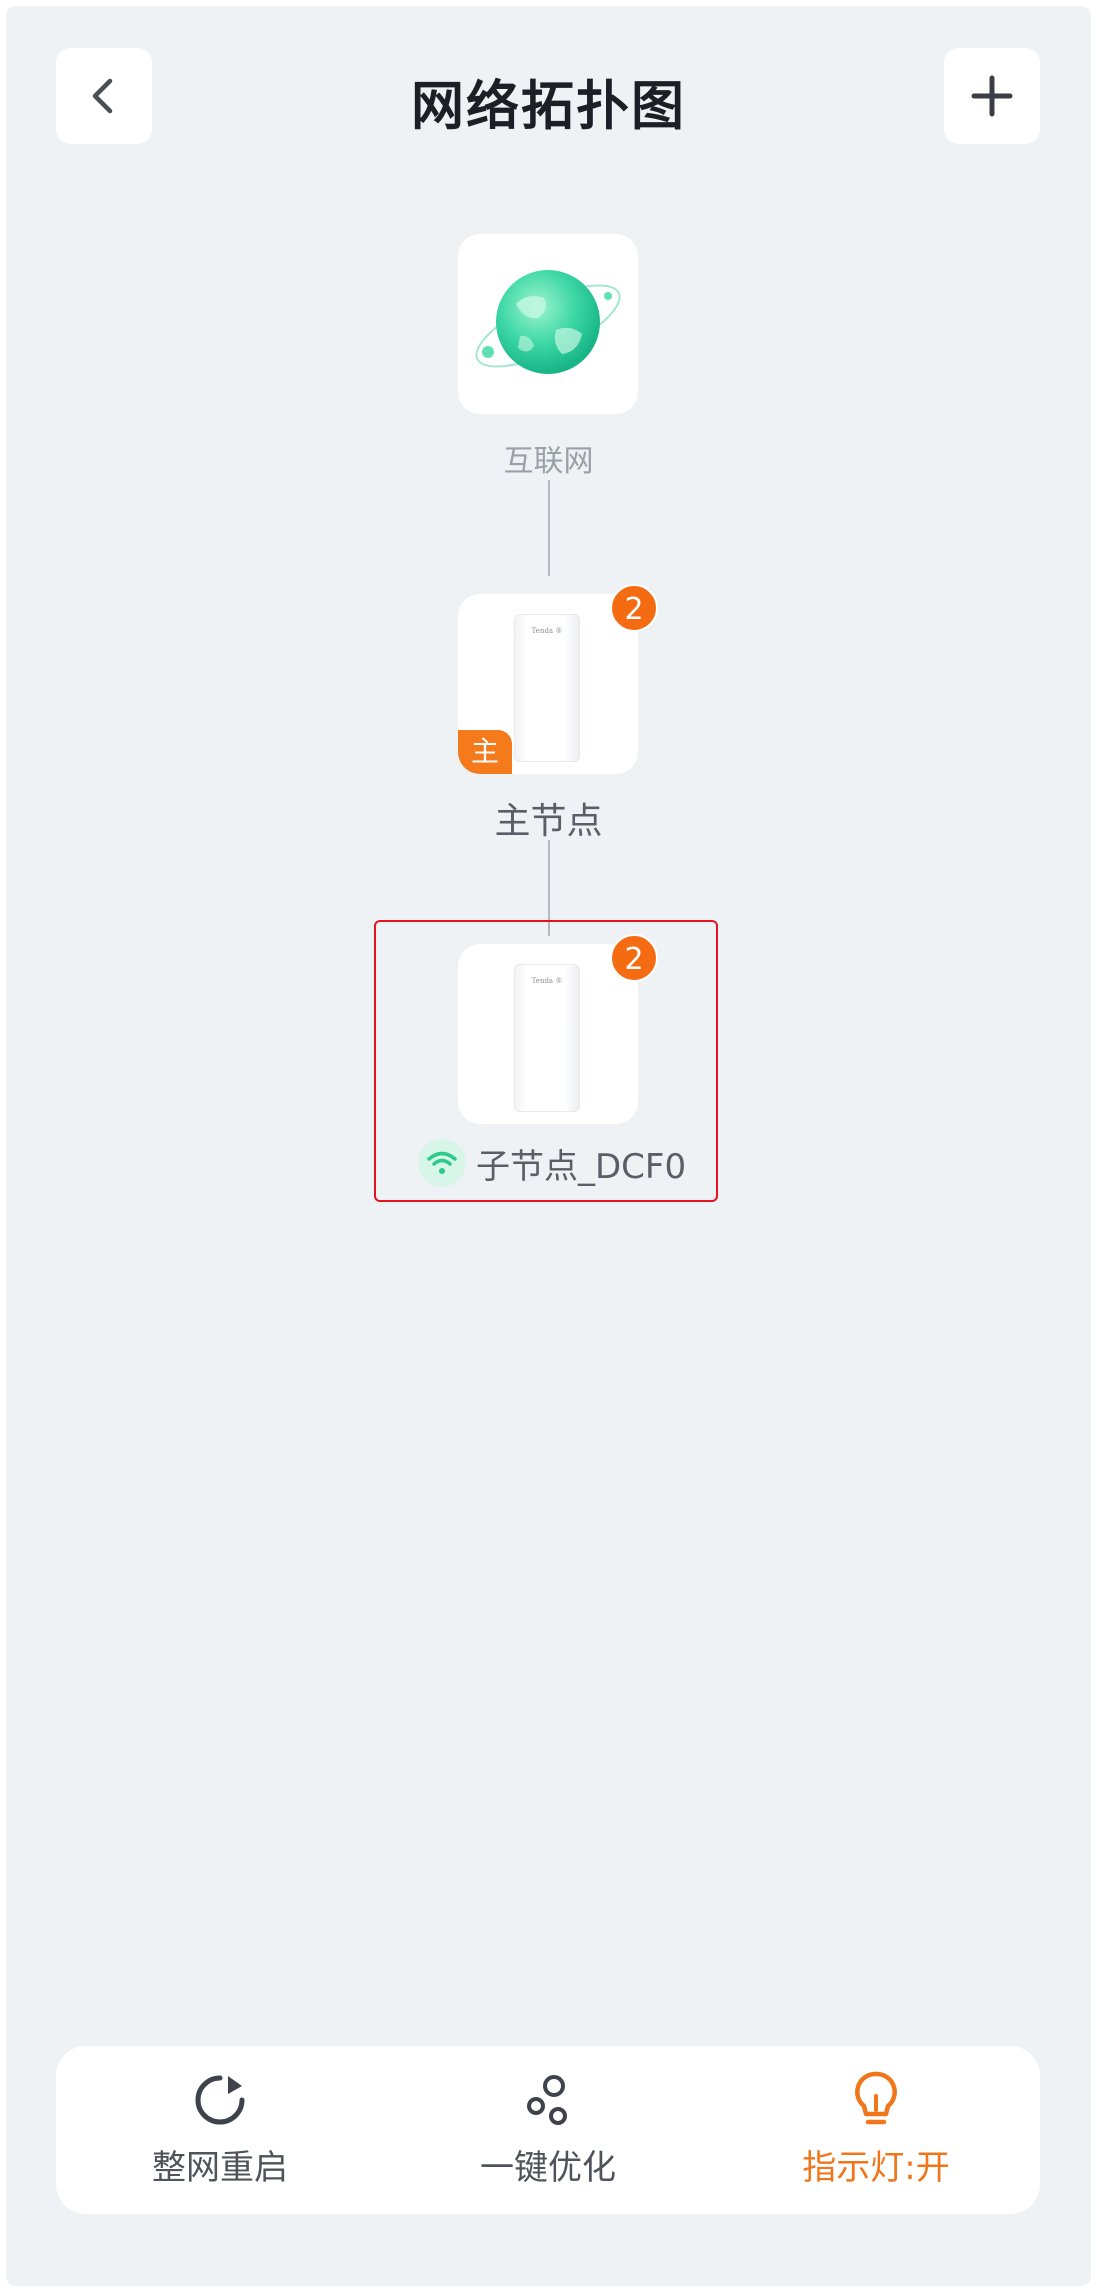  Describe the element at coordinates (876, 2168) in the screenshot. I see `indicator-light-label: 指示灯:开` at that location.